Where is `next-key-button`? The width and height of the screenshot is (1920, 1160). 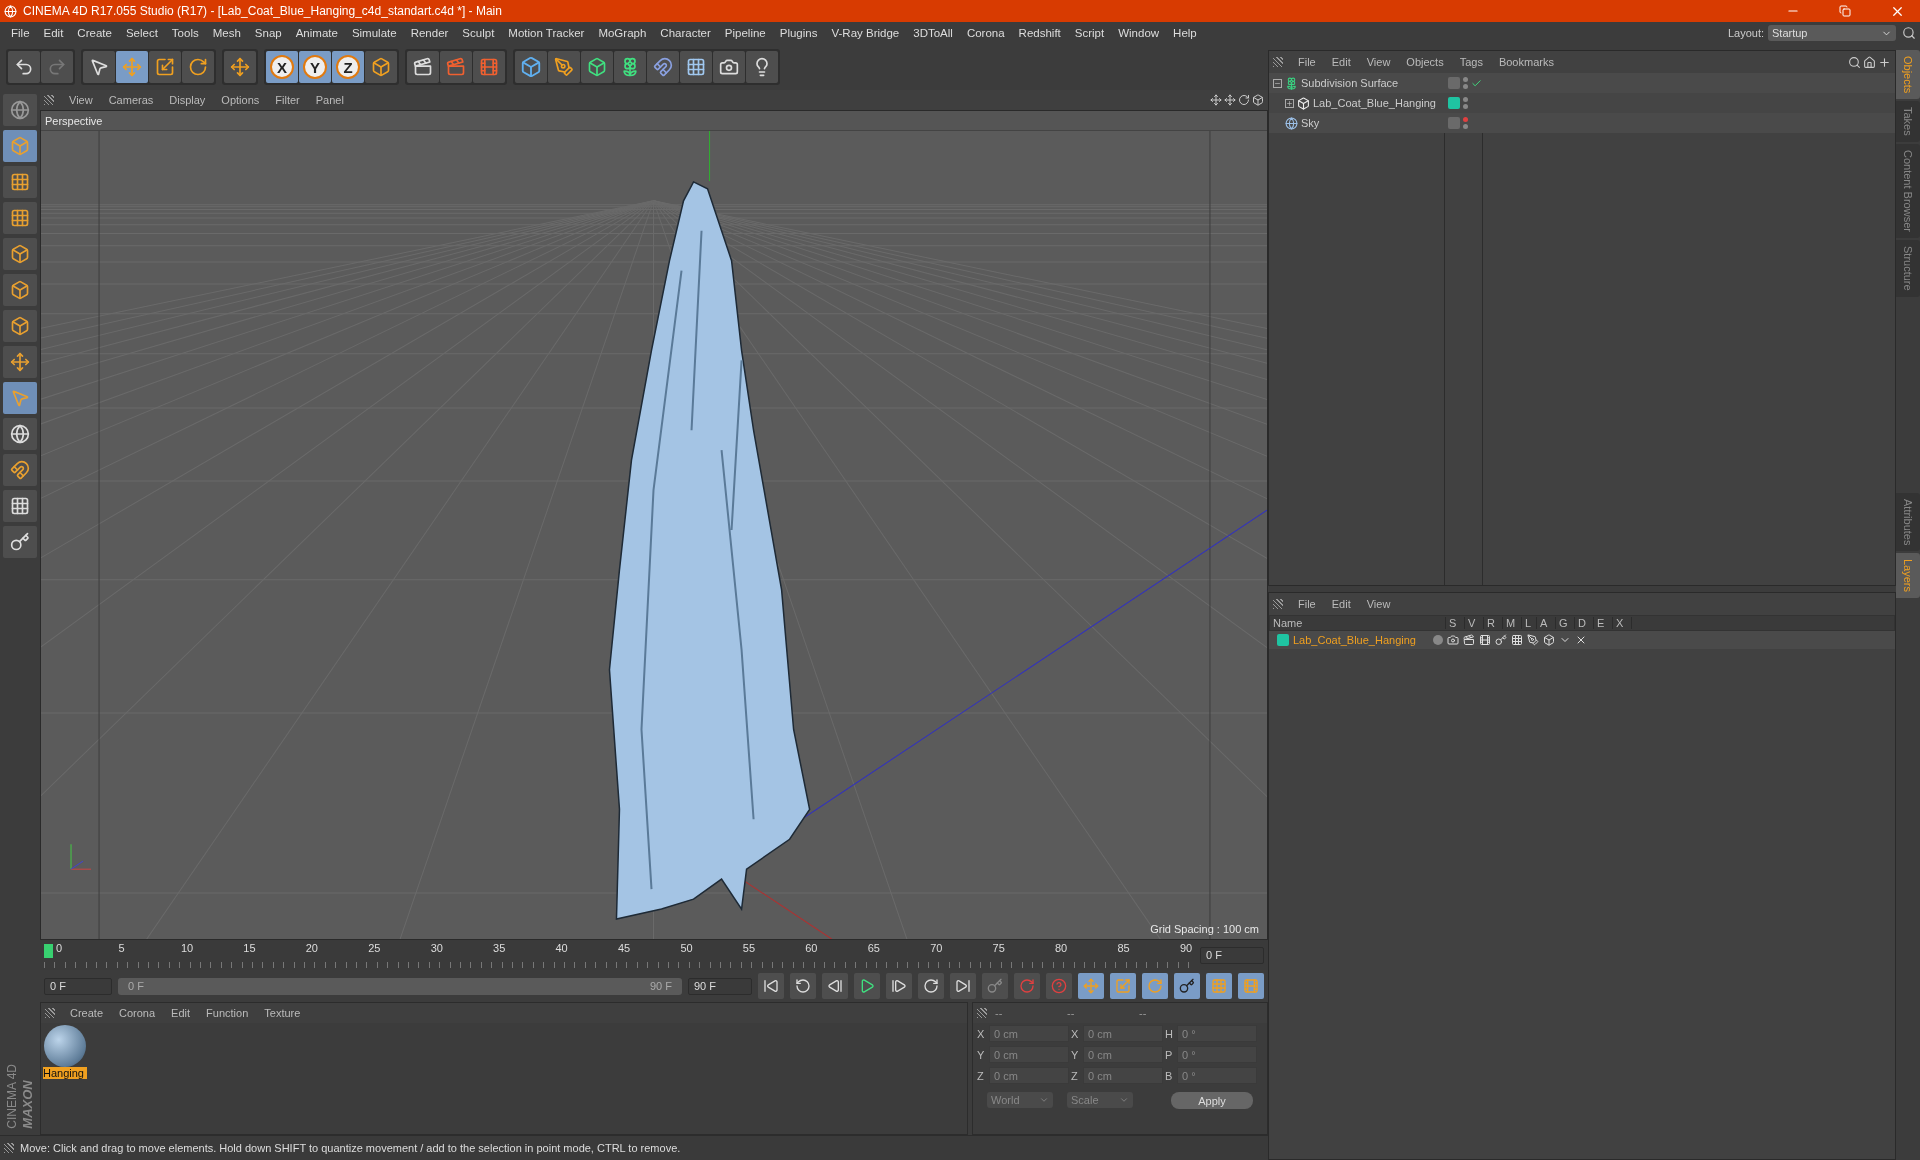 next-key-button is located at coordinates (931, 986).